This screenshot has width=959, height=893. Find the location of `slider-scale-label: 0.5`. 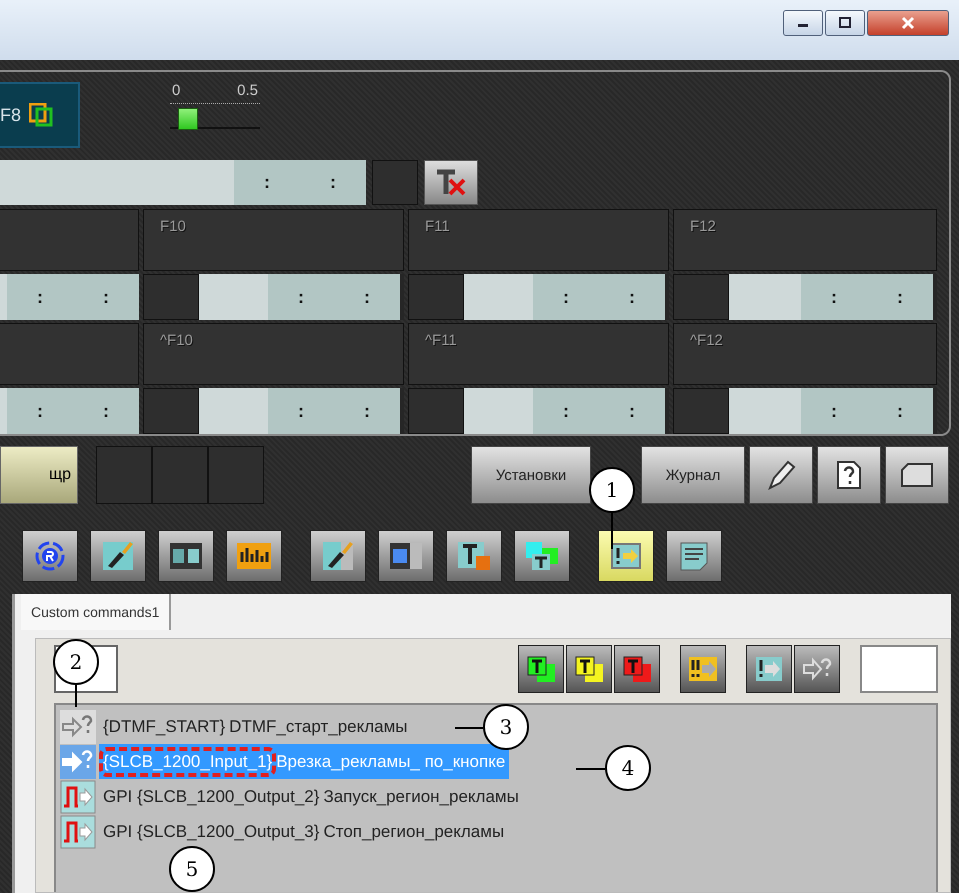

slider-scale-label: 0.5 is located at coordinates (247, 90).